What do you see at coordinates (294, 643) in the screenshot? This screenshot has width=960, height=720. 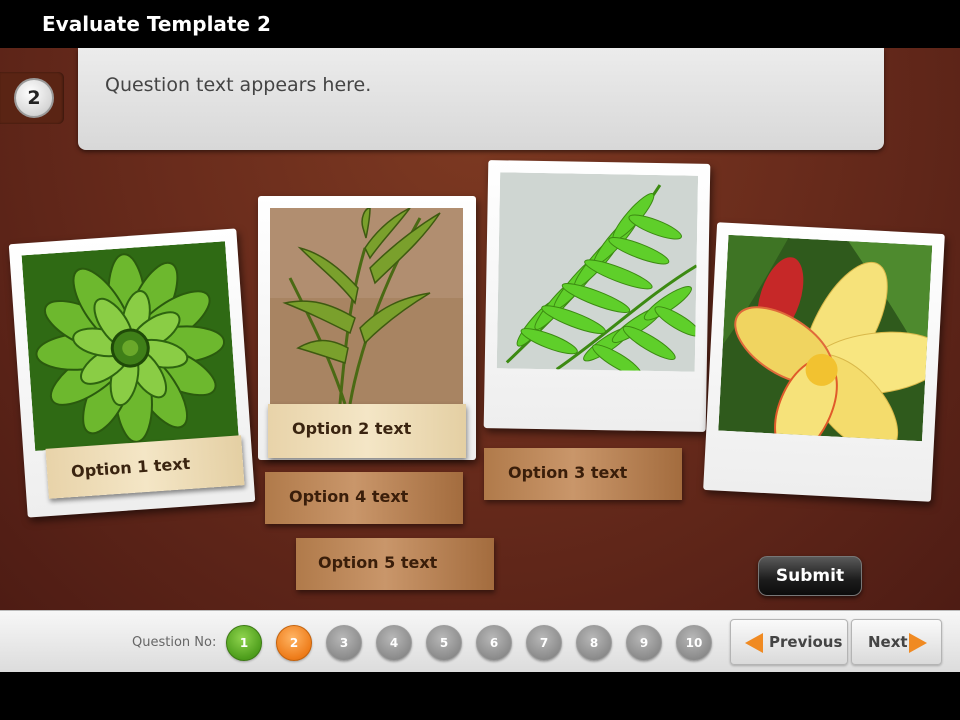 I see `question-dot-2: 2` at bounding box center [294, 643].